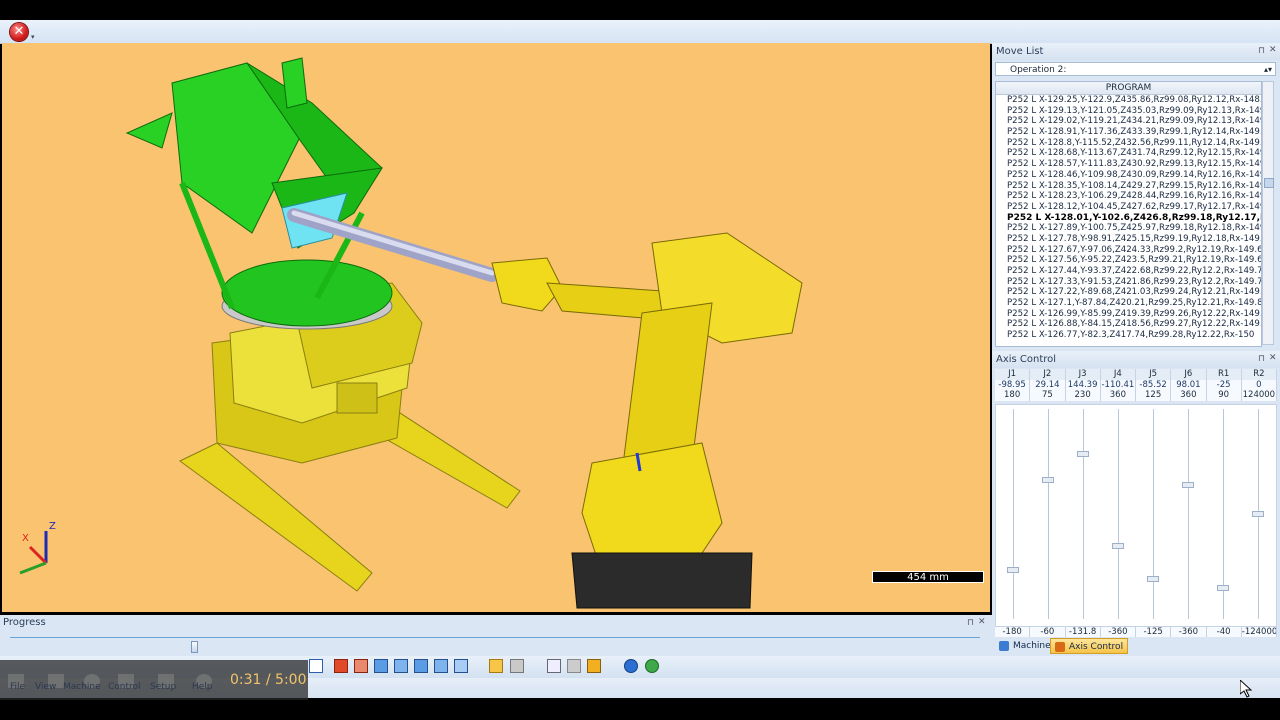 The height and width of the screenshot is (720, 1280). What do you see at coordinates (1089, 646) in the screenshot?
I see `tab-axis-control: Axis Control` at bounding box center [1089, 646].